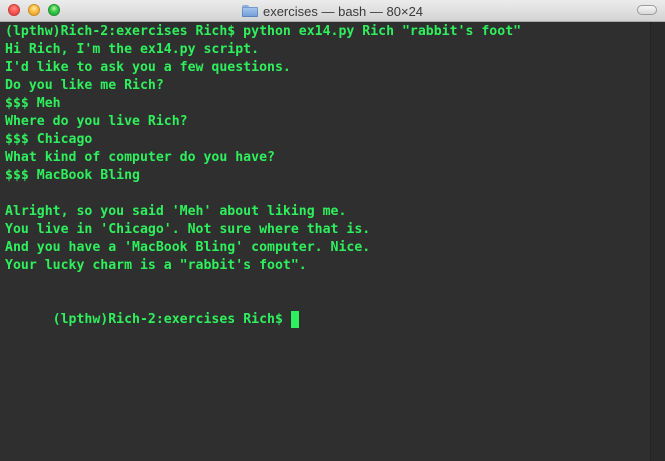 This screenshot has height=461, width=665. Describe the element at coordinates (156, 265) in the screenshot. I see `terminal-line: Your lucky charm is a "rabbit's foot".` at that location.